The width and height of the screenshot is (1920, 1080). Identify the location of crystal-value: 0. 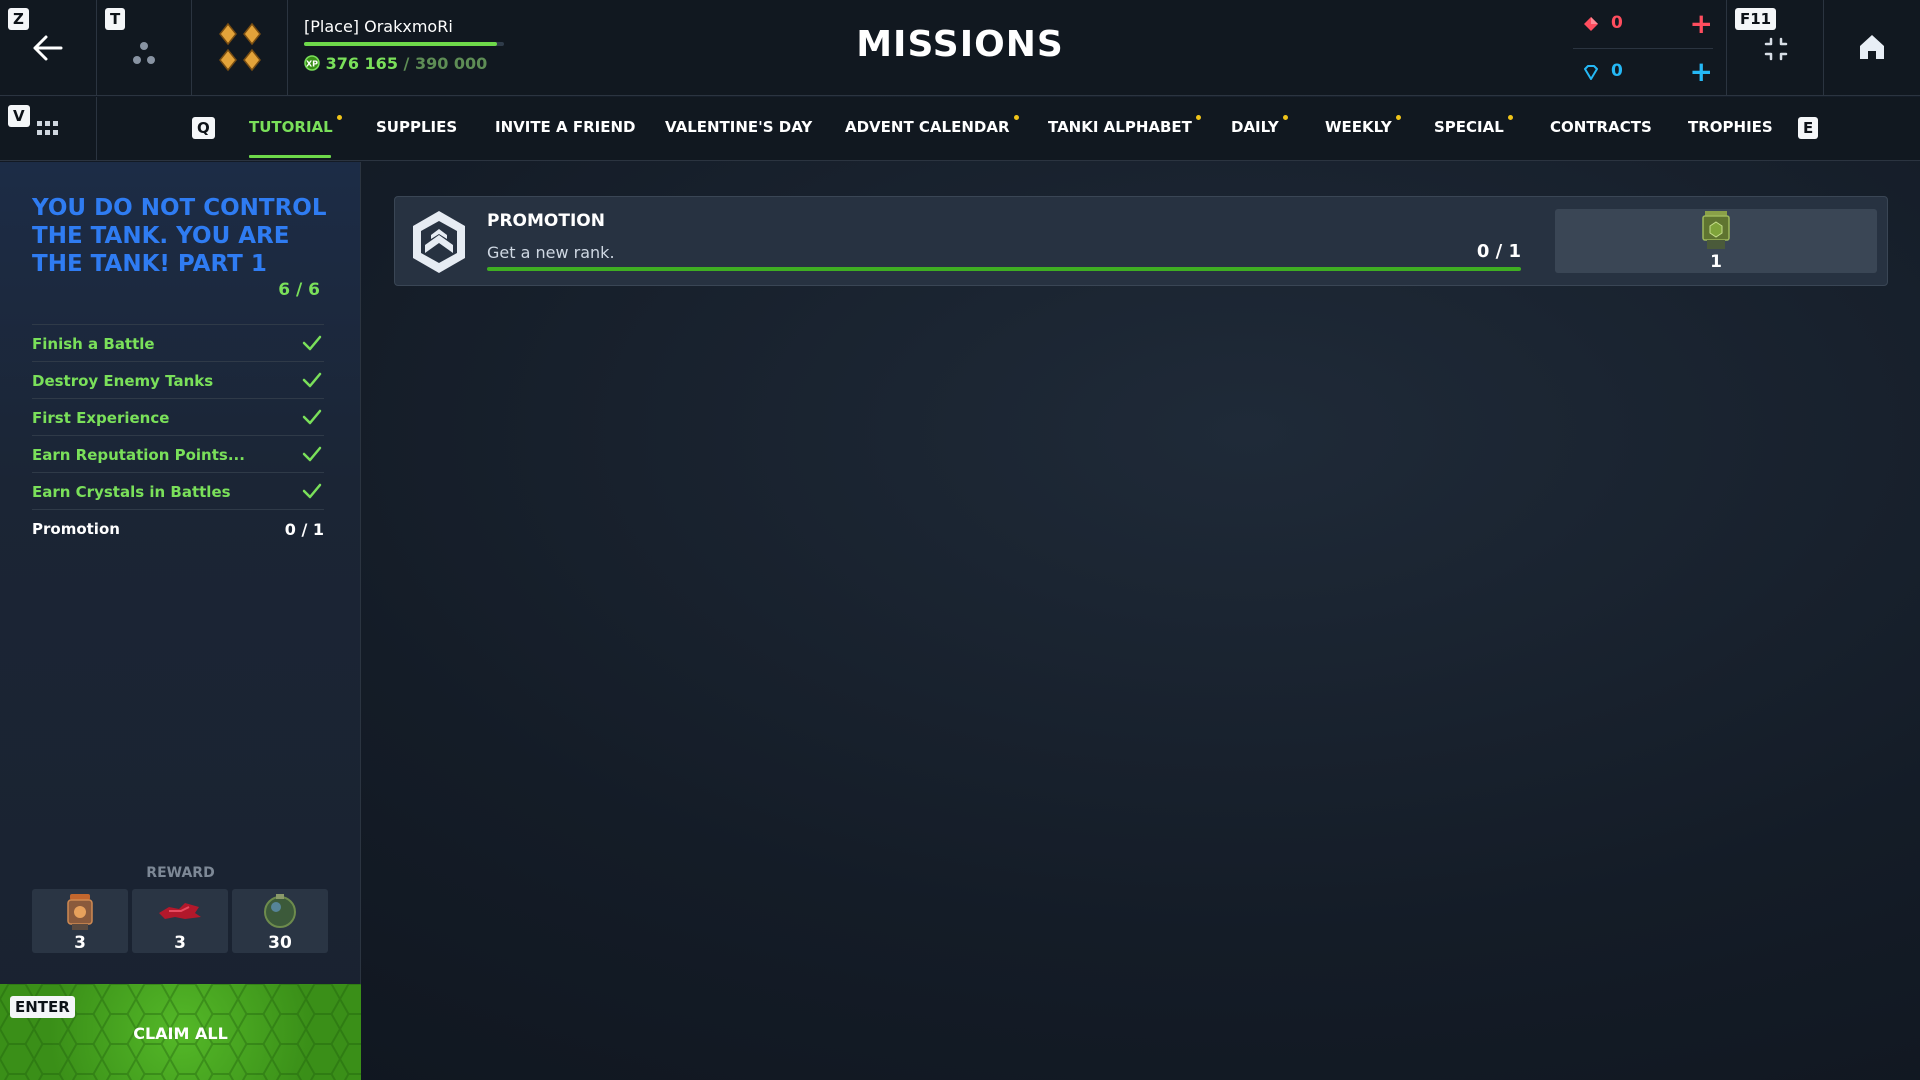
(1617, 71).